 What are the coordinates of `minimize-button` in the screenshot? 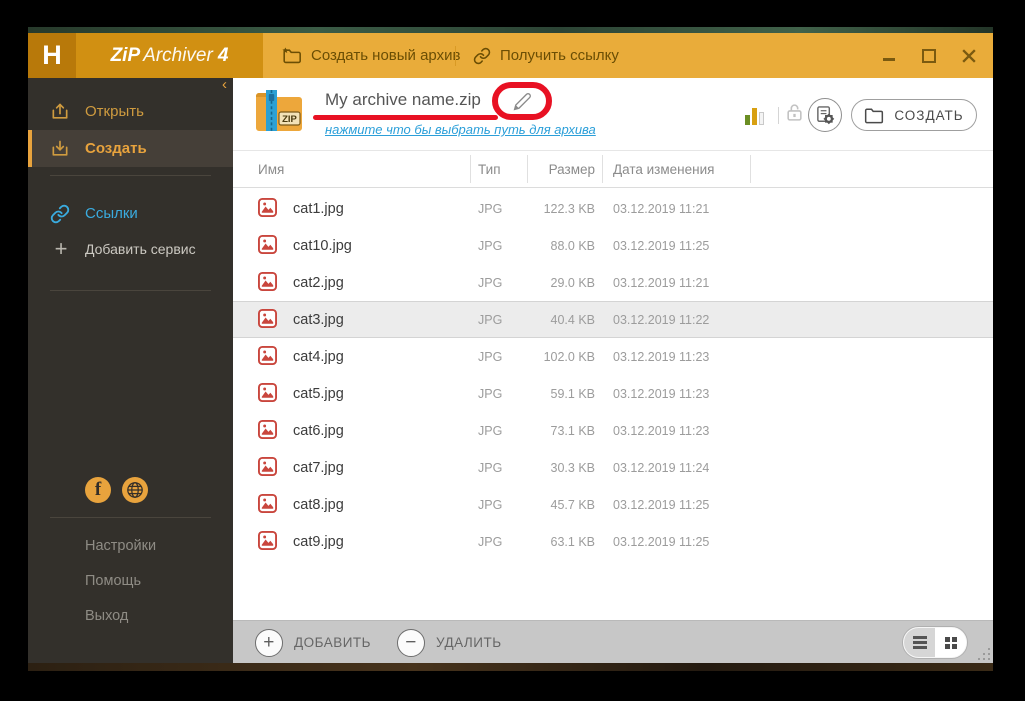 It's located at (889, 56).